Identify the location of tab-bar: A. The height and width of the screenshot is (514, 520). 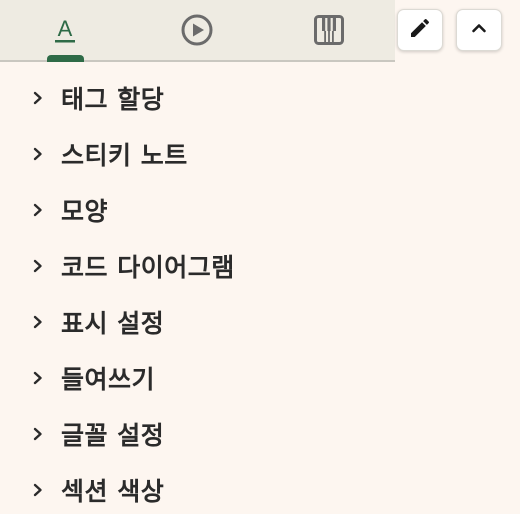
(197, 31).